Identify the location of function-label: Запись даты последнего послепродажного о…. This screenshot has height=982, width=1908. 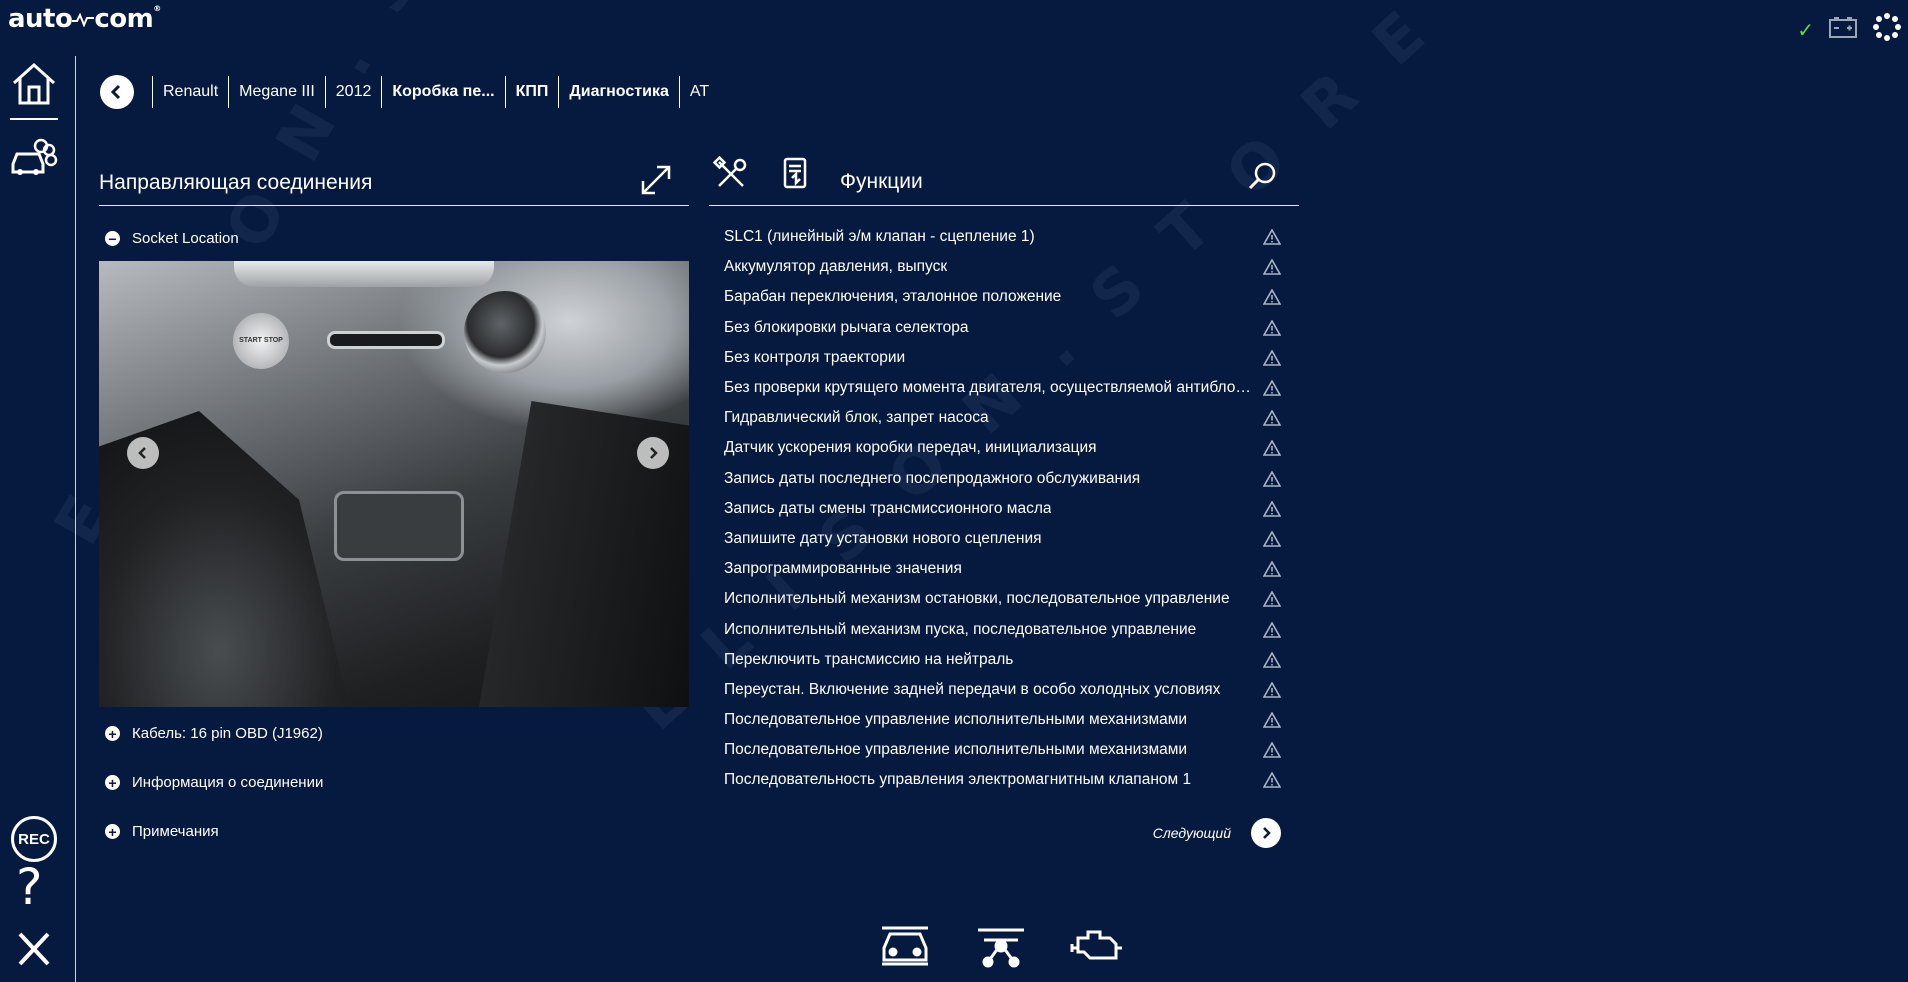
(932, 478).